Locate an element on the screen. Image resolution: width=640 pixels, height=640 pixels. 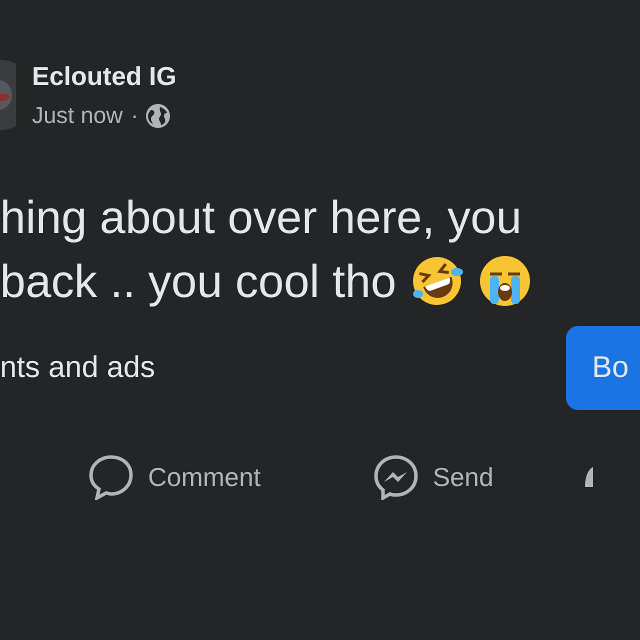
promo-text: nts and ads is located at coordinates (78, 368).